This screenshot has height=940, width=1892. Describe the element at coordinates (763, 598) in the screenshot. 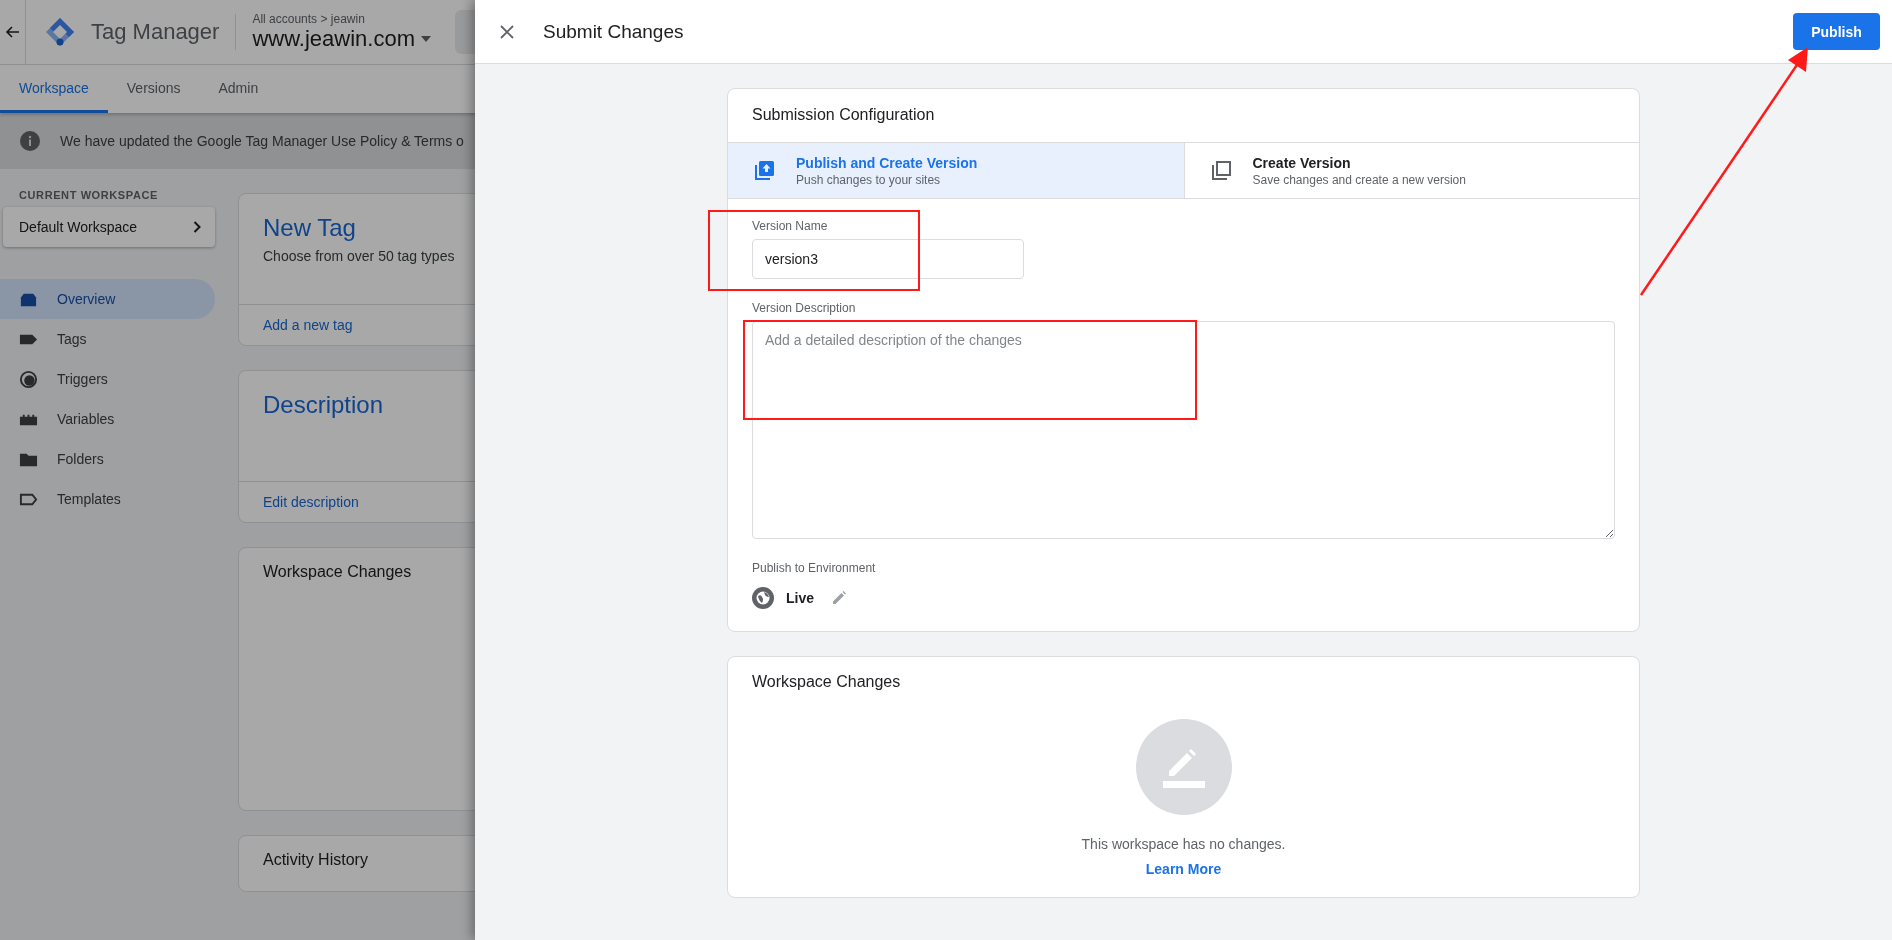

I see `globe-icon` at that location.